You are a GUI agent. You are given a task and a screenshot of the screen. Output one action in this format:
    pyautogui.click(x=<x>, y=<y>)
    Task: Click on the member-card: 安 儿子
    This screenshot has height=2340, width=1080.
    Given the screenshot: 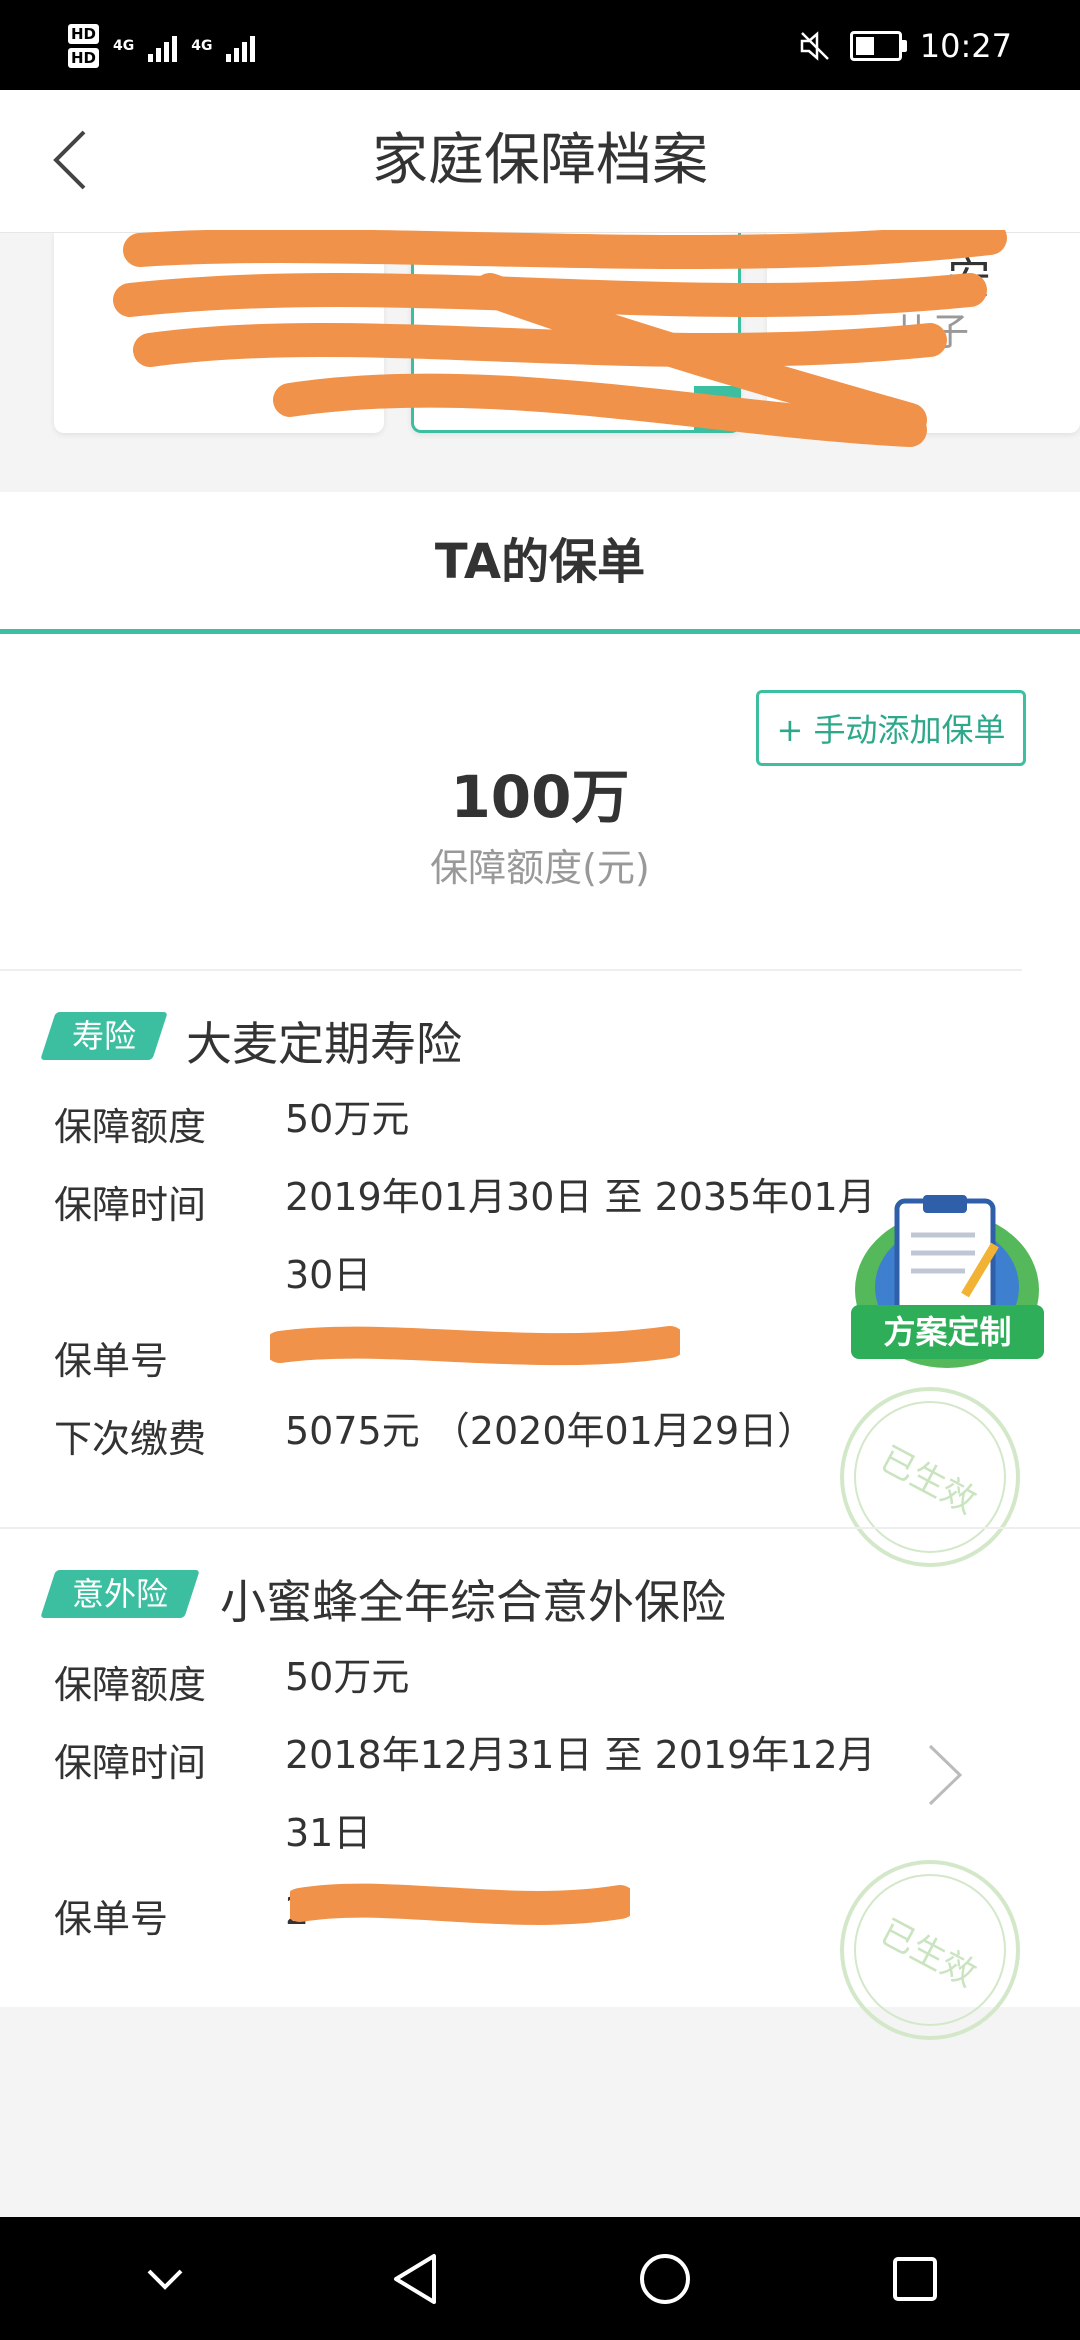 What is the action you would take?
    pyautogui.click(x=923, y=333)
    